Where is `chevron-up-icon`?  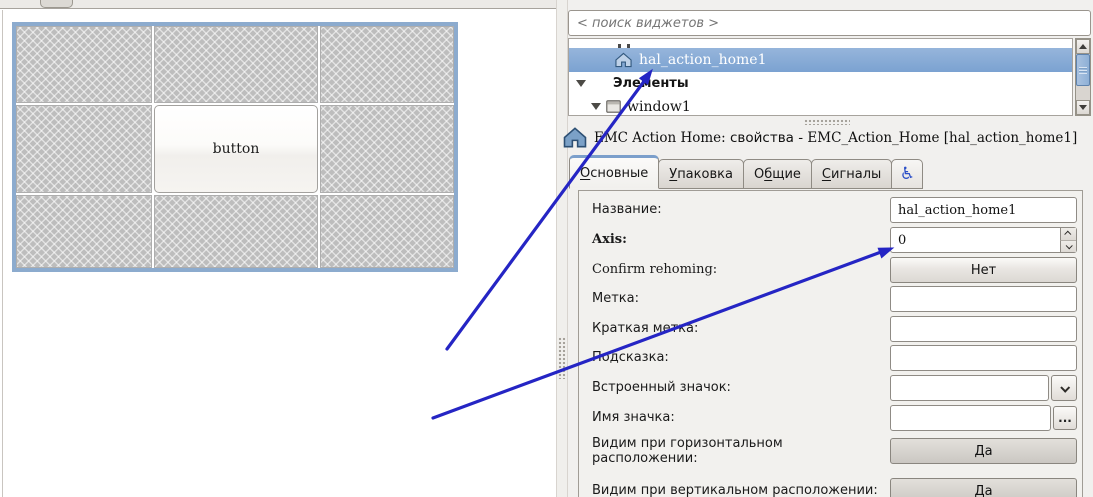
chevron-up-icon is located at coordinates (1068, 234).